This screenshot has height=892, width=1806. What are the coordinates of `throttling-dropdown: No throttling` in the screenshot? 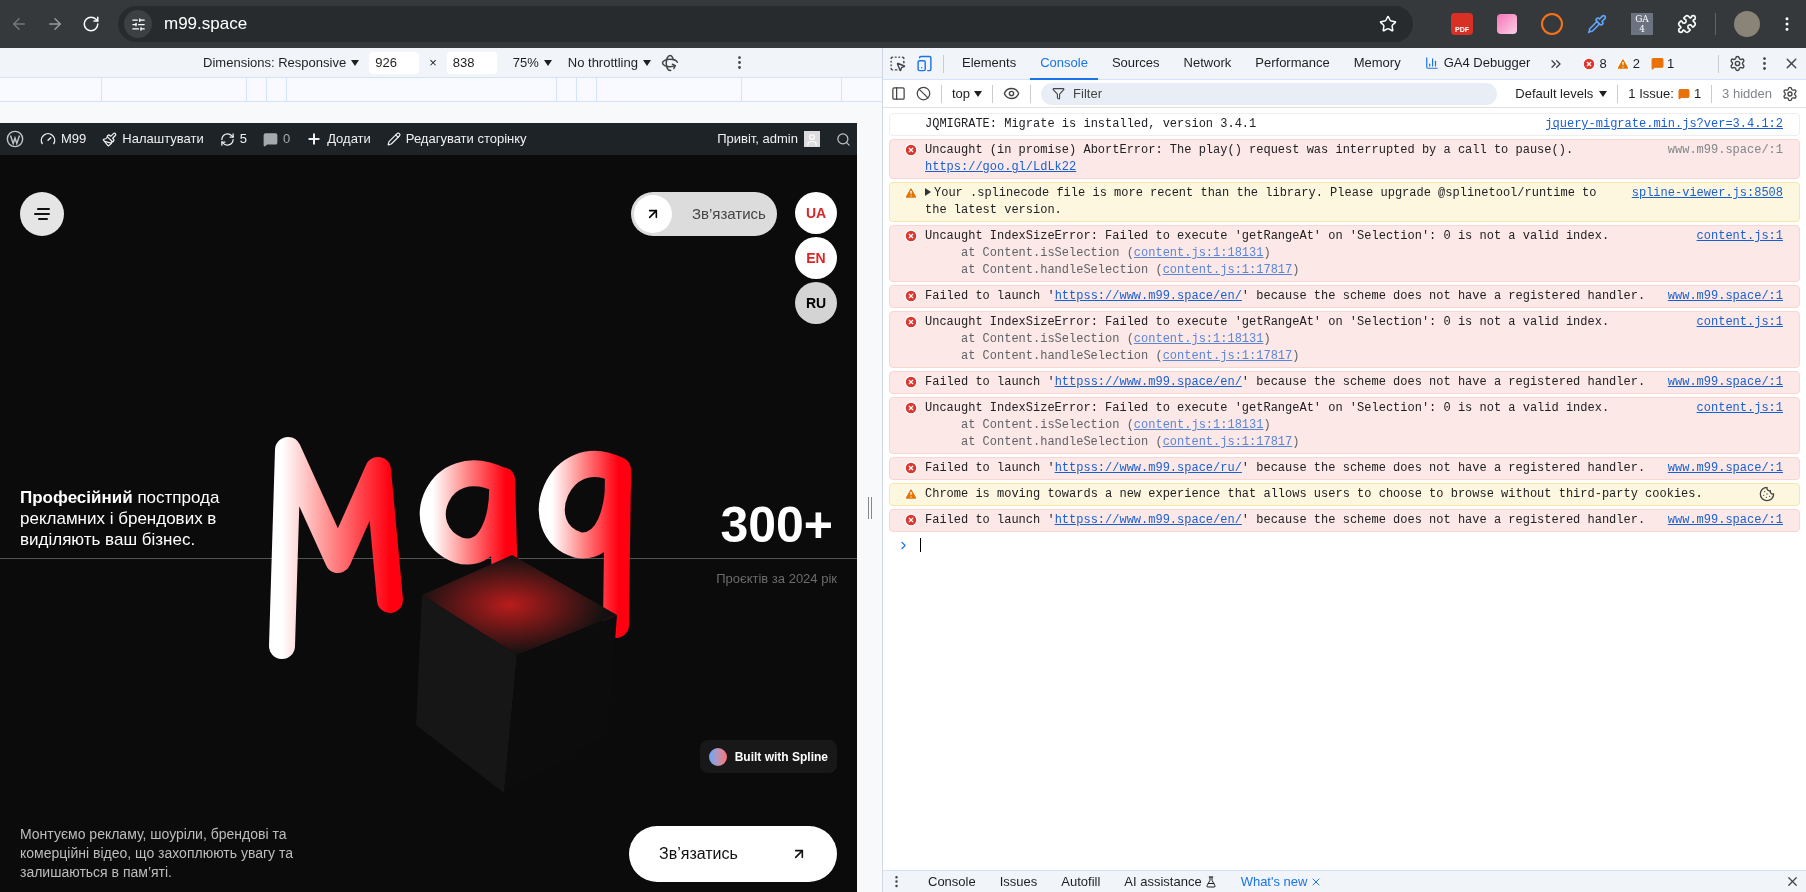 It's located at (609, 62).